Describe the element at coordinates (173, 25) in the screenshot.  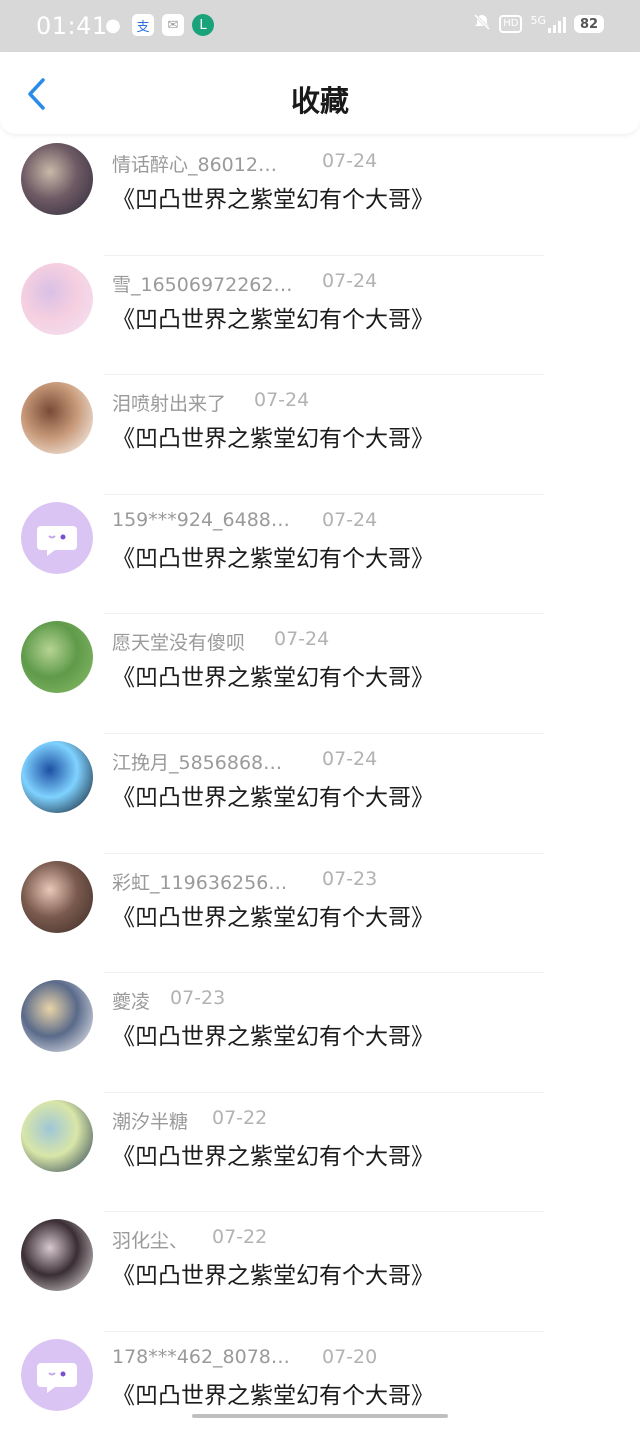
I see `mail-icon: ✉` at that location.